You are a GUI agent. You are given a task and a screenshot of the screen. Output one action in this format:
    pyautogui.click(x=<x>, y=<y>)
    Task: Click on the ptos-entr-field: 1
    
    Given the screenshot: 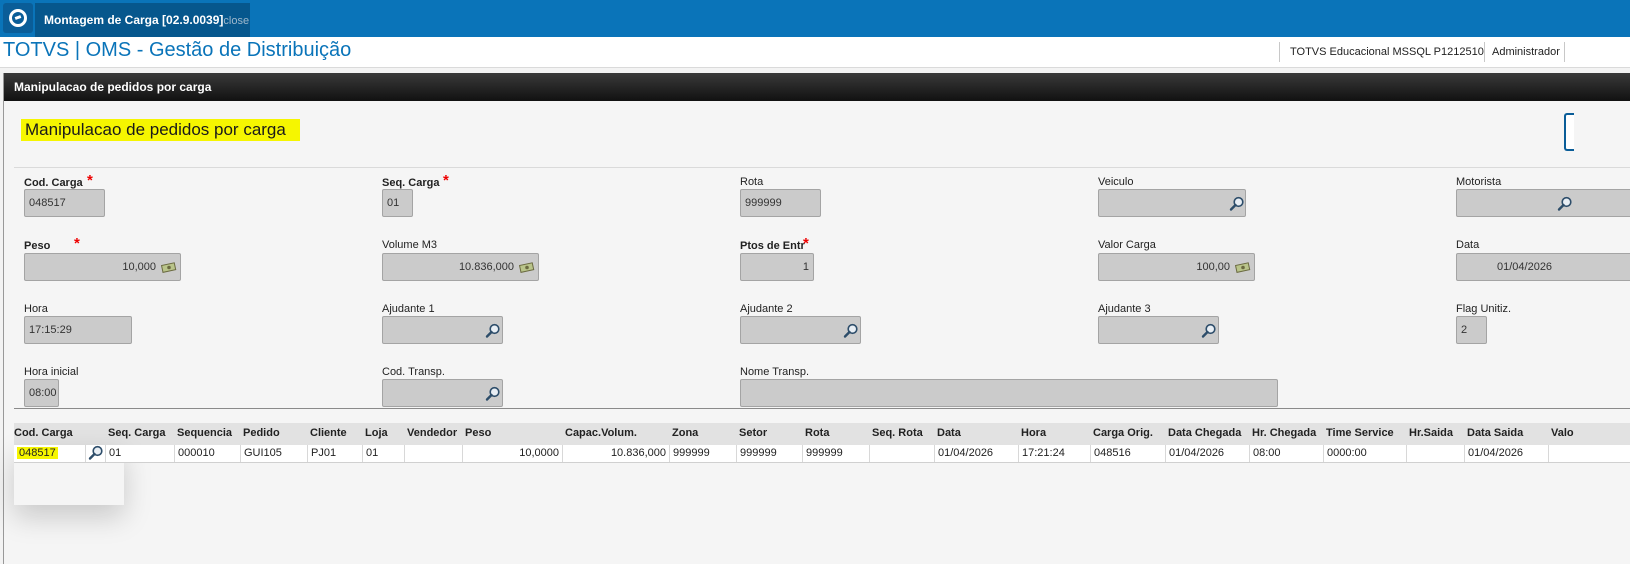 What is the action you would take?
    pyautogui.click(x=777, y=267)
    